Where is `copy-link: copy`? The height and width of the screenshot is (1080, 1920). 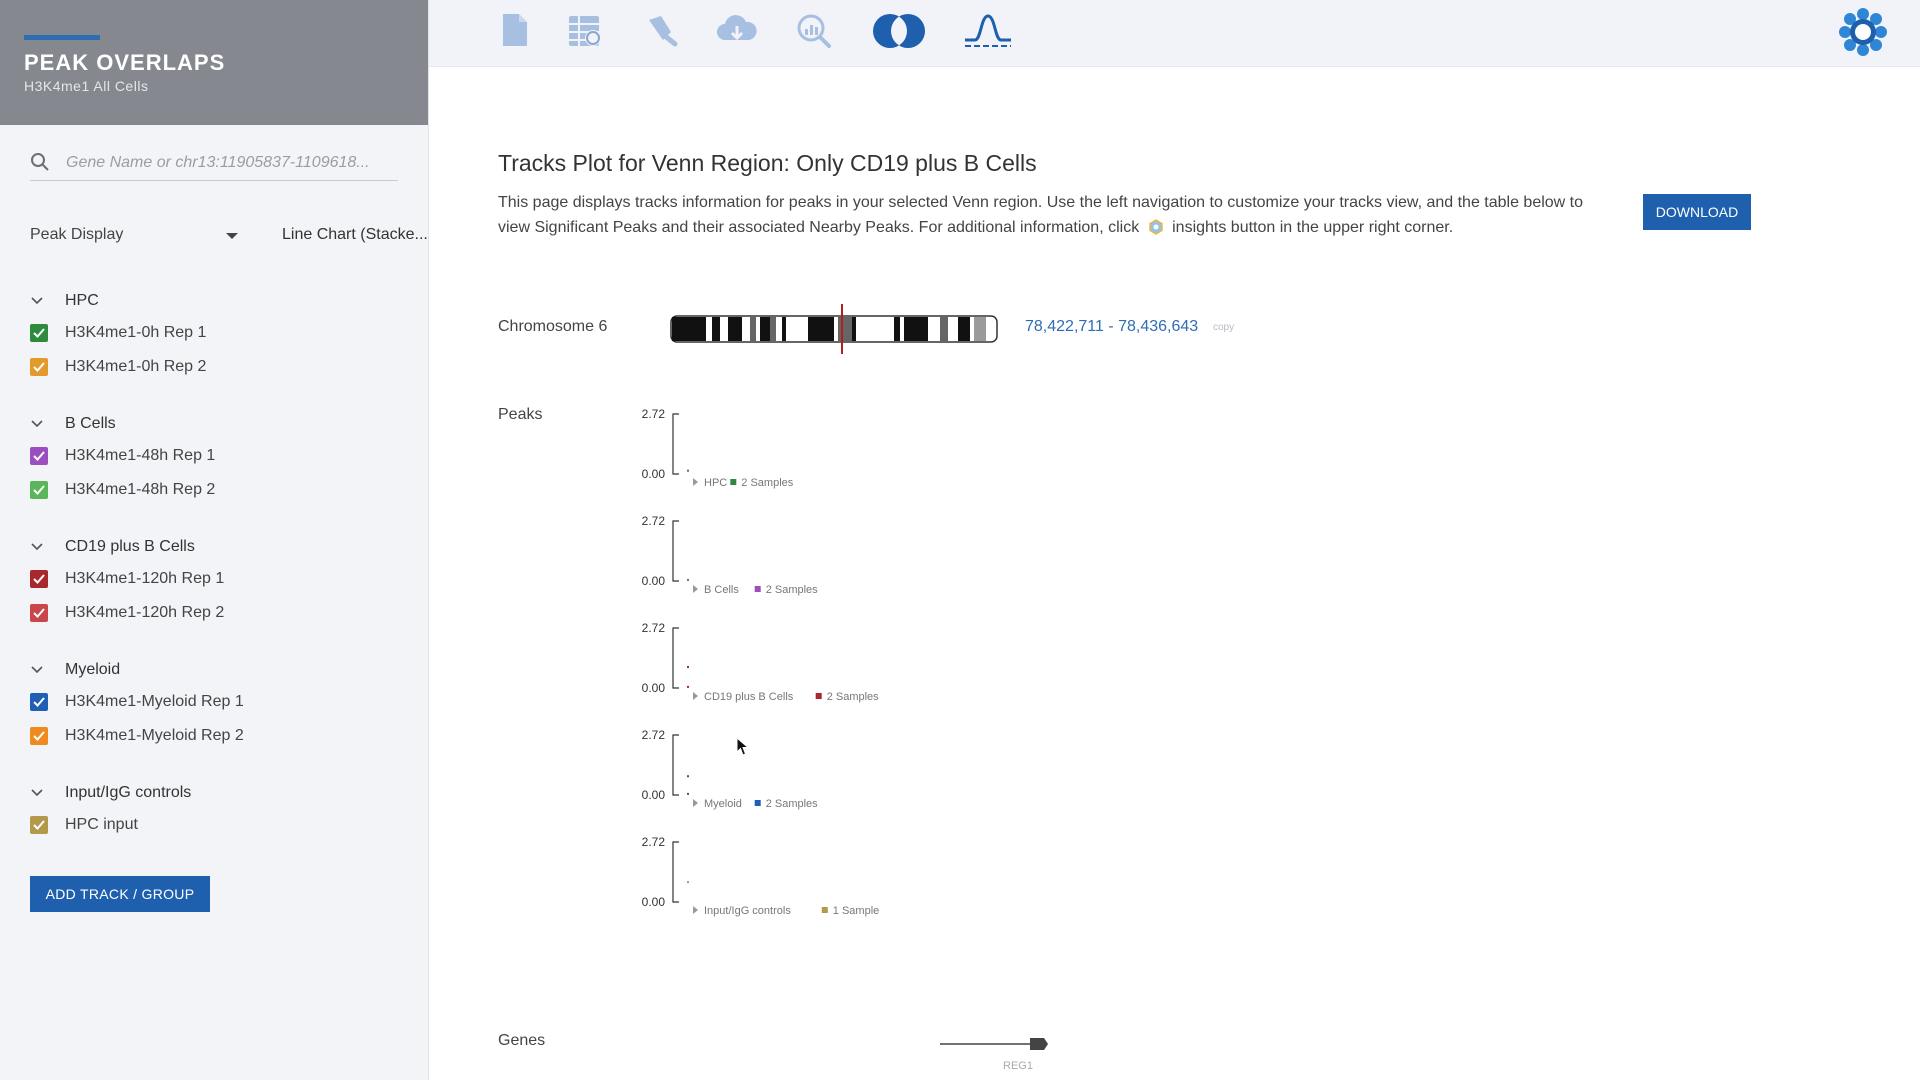 copy-link: copy is located at coordinates (1223, 327).